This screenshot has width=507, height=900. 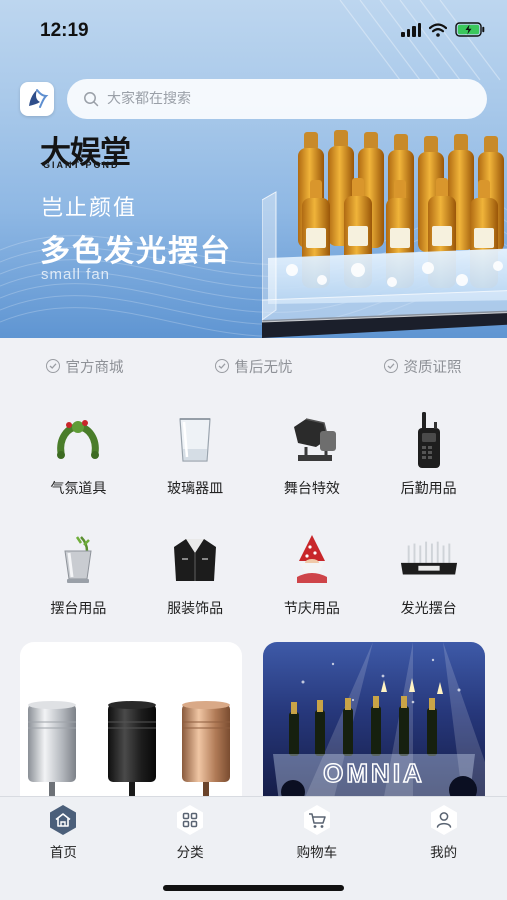 I want to click on grid-icon, so click(x=190, y=820).